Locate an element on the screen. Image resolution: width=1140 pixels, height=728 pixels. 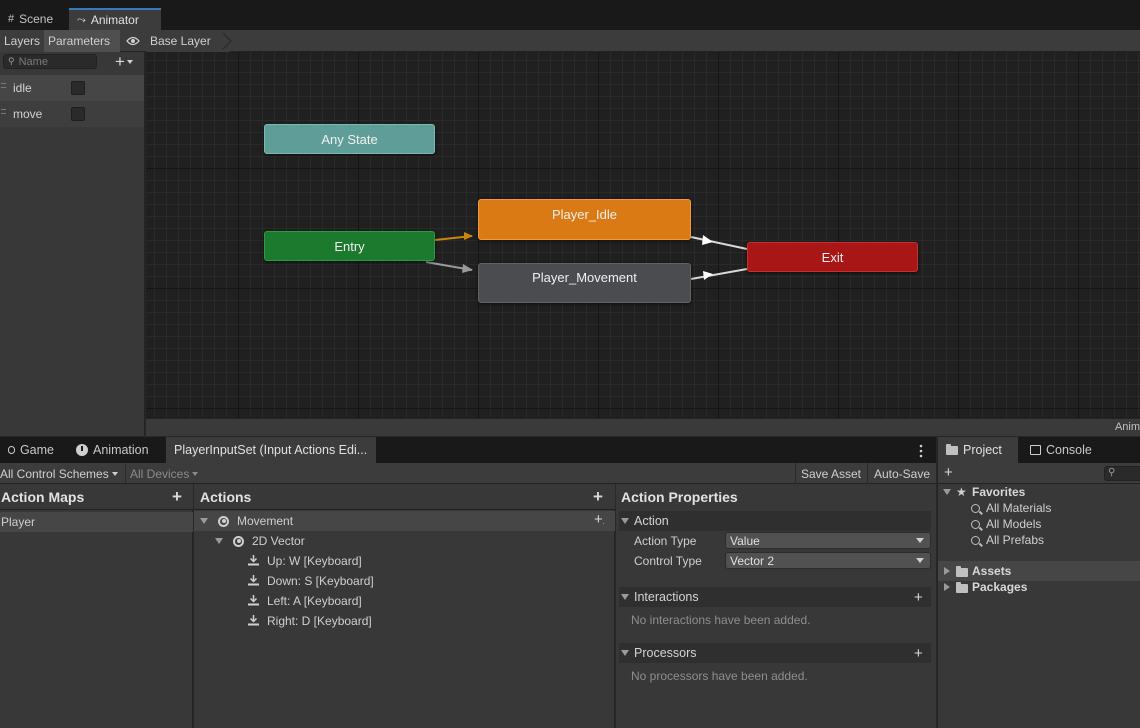
processors-foldout: Processors + is located at coordinates (775, 653).